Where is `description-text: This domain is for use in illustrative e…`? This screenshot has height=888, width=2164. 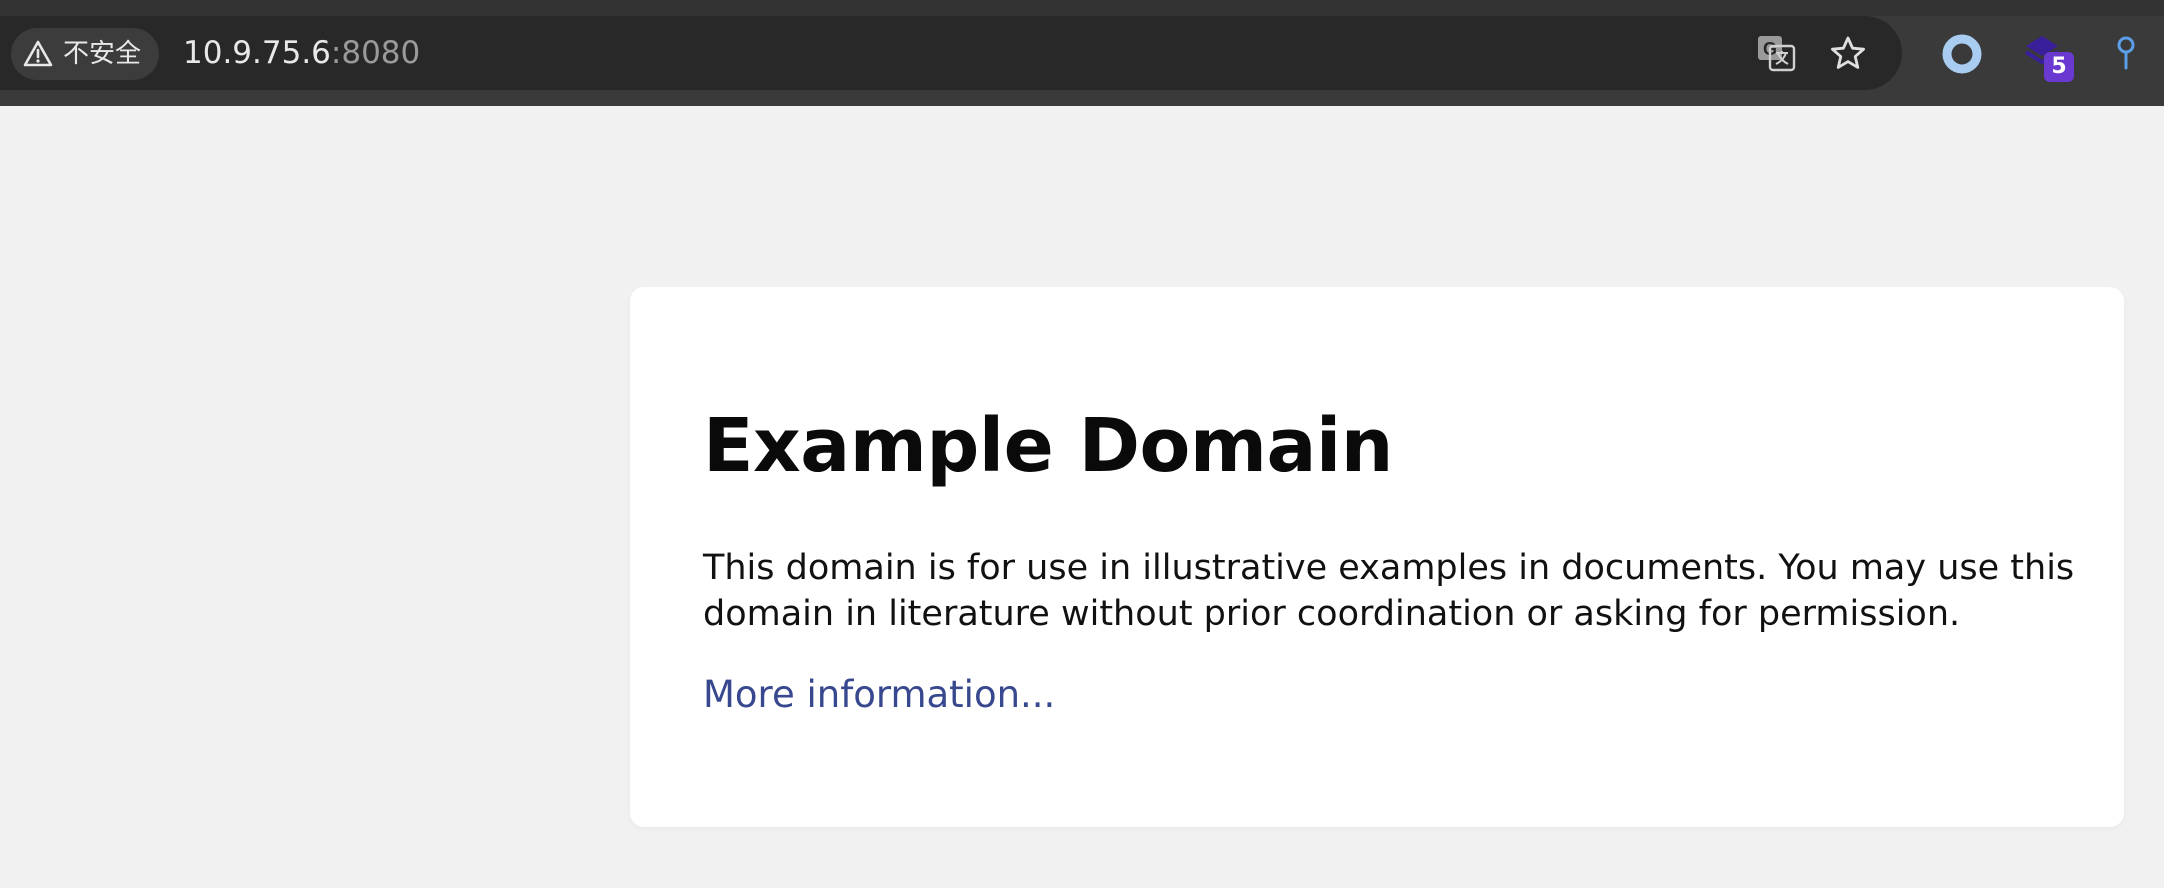 description-text: This domain is for use in illustrative e… is located at coordinates (1389, 591).